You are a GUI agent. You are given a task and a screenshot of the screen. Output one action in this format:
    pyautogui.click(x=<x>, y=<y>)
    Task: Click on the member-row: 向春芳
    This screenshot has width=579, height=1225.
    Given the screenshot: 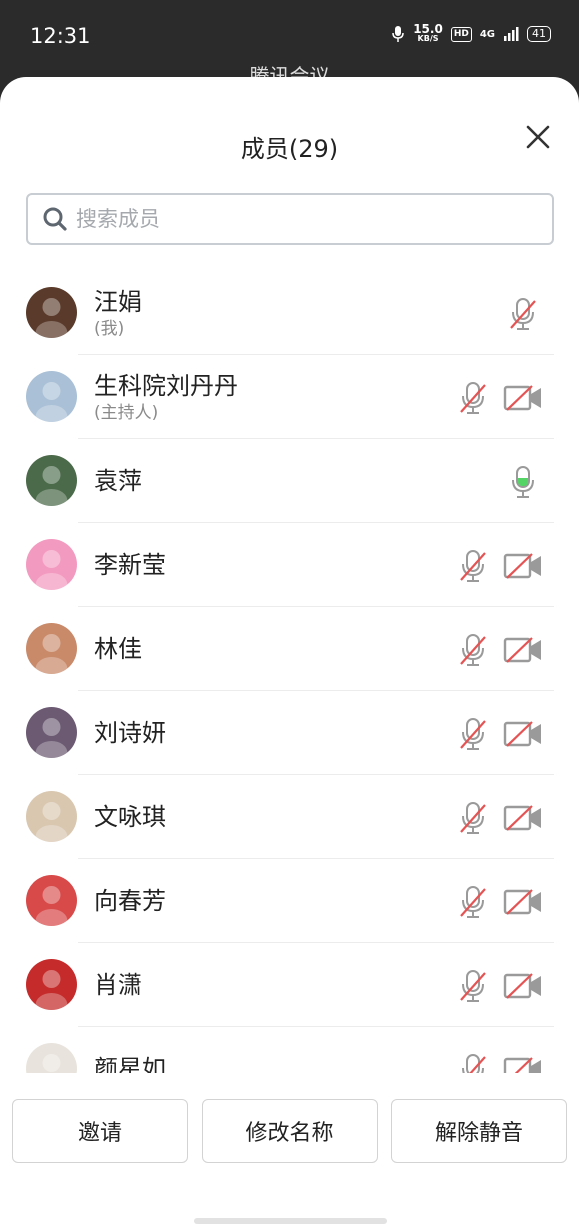 What is the action you would take?
    pyautogui.click(x=289, y=901)
    